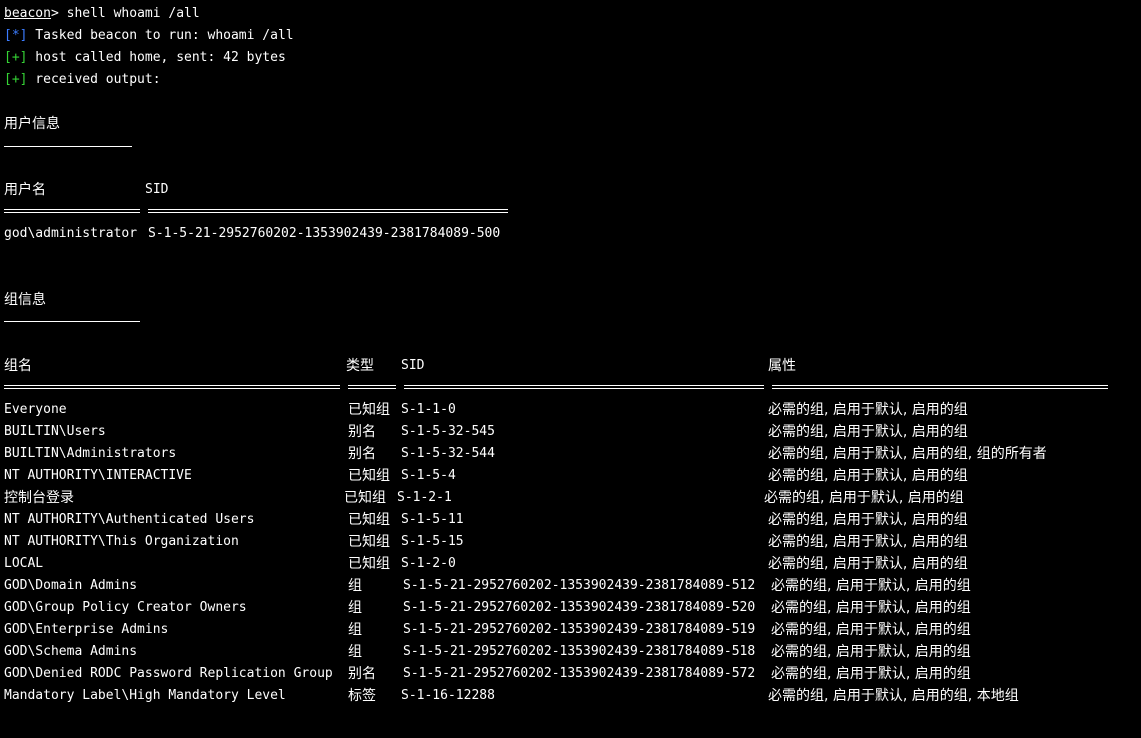 This screenshot has width=1141, height=738. I want to click on group-name: BUILTIN\Administrators, so click(90, 453).